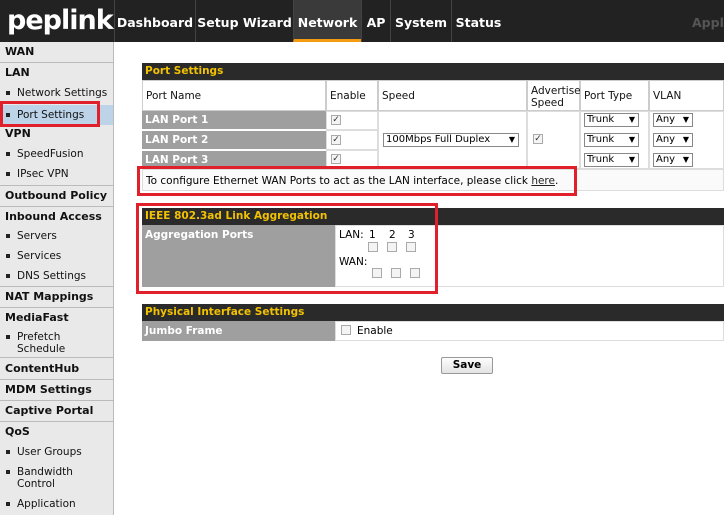 This screenshot has width=724, height=515. What do you see at coordinates (438, 139) in the screenshot?
I see `speed-select-value: 100Mbps Full Duplex` at bounding box center [438, 139].